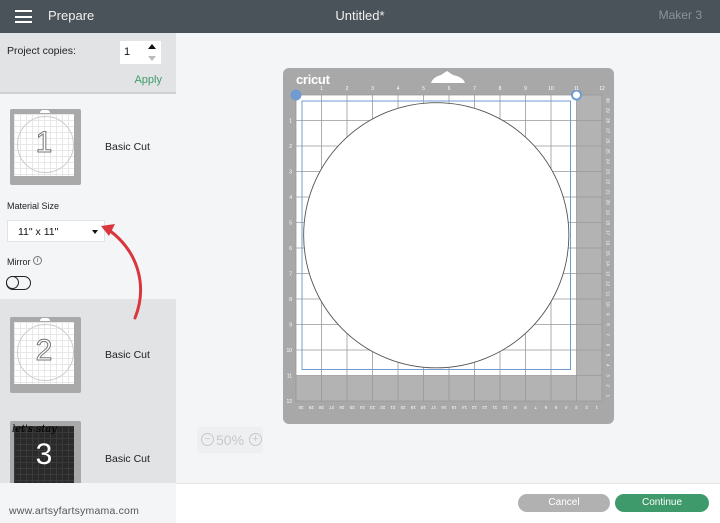 Image resolution: width=720 pixels, height=523 pixels. Describe the element at coordinates (608, 162) in the screenshot. I see `ruler-tick-label: 24` at that location.